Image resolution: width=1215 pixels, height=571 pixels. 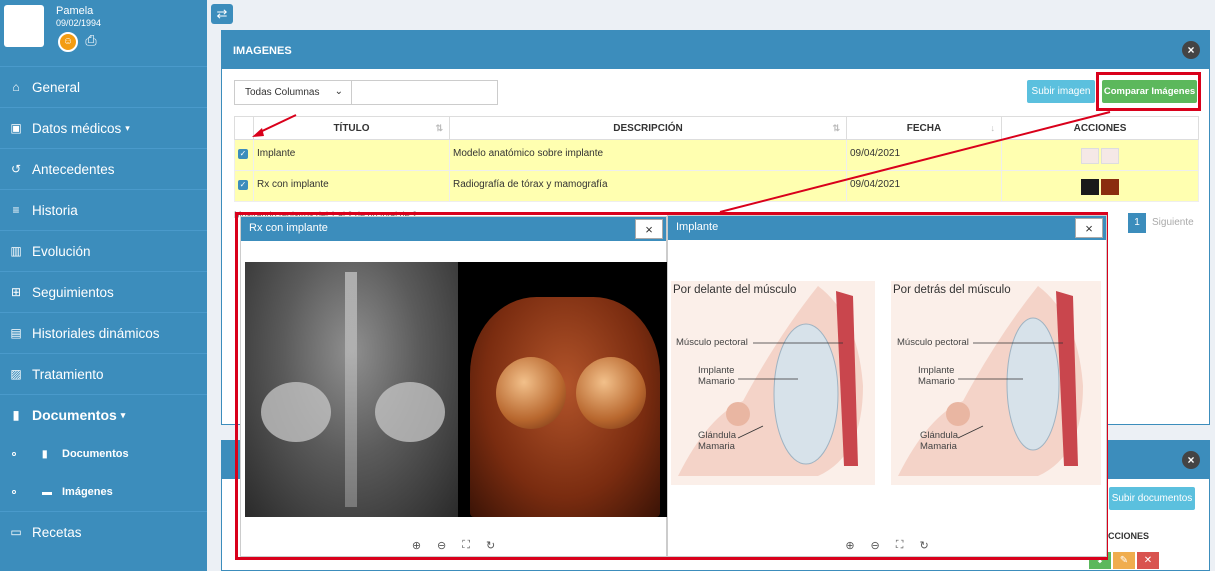 I want to click on sidebar-item-evolucion: ▥ Evolución, so click(x=103, y=250).